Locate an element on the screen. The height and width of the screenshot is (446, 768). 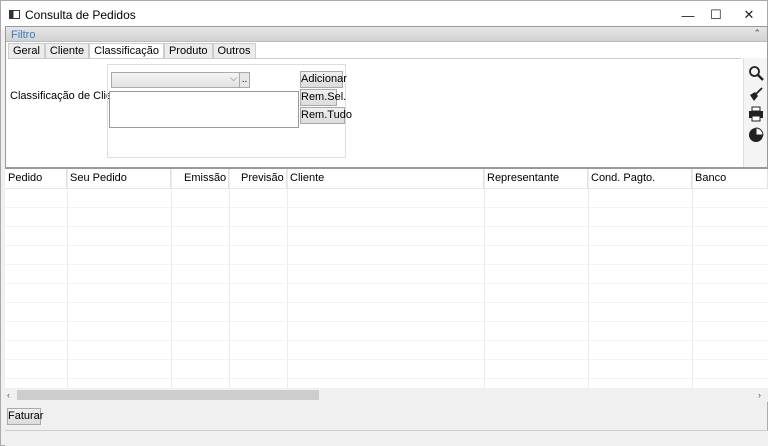
tab-classificacao: Classificação is located at coordinates (126, 51).